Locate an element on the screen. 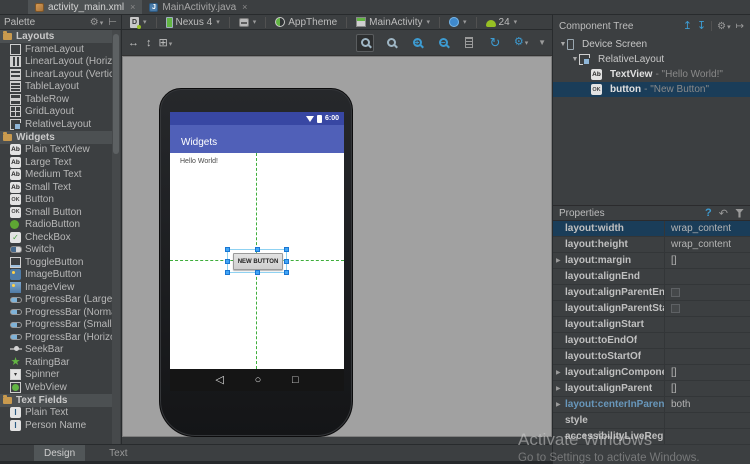 The height and width of the screenshot is (464, 750). palette-item-tablelayout: TableLayout is located at coordinates (56, 87).